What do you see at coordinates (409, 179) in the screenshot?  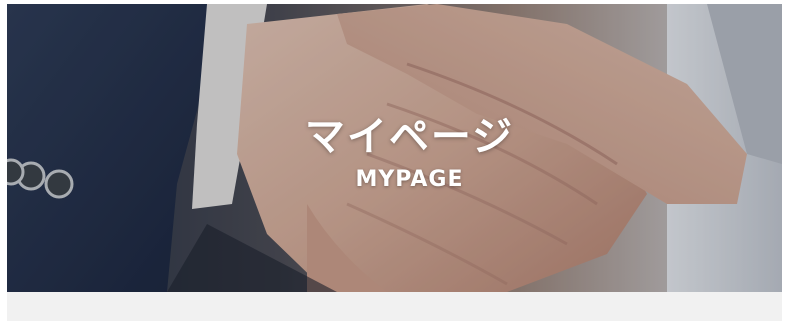 I see `page-subtitle: MYPAGE` at bounding box center [409, 179].